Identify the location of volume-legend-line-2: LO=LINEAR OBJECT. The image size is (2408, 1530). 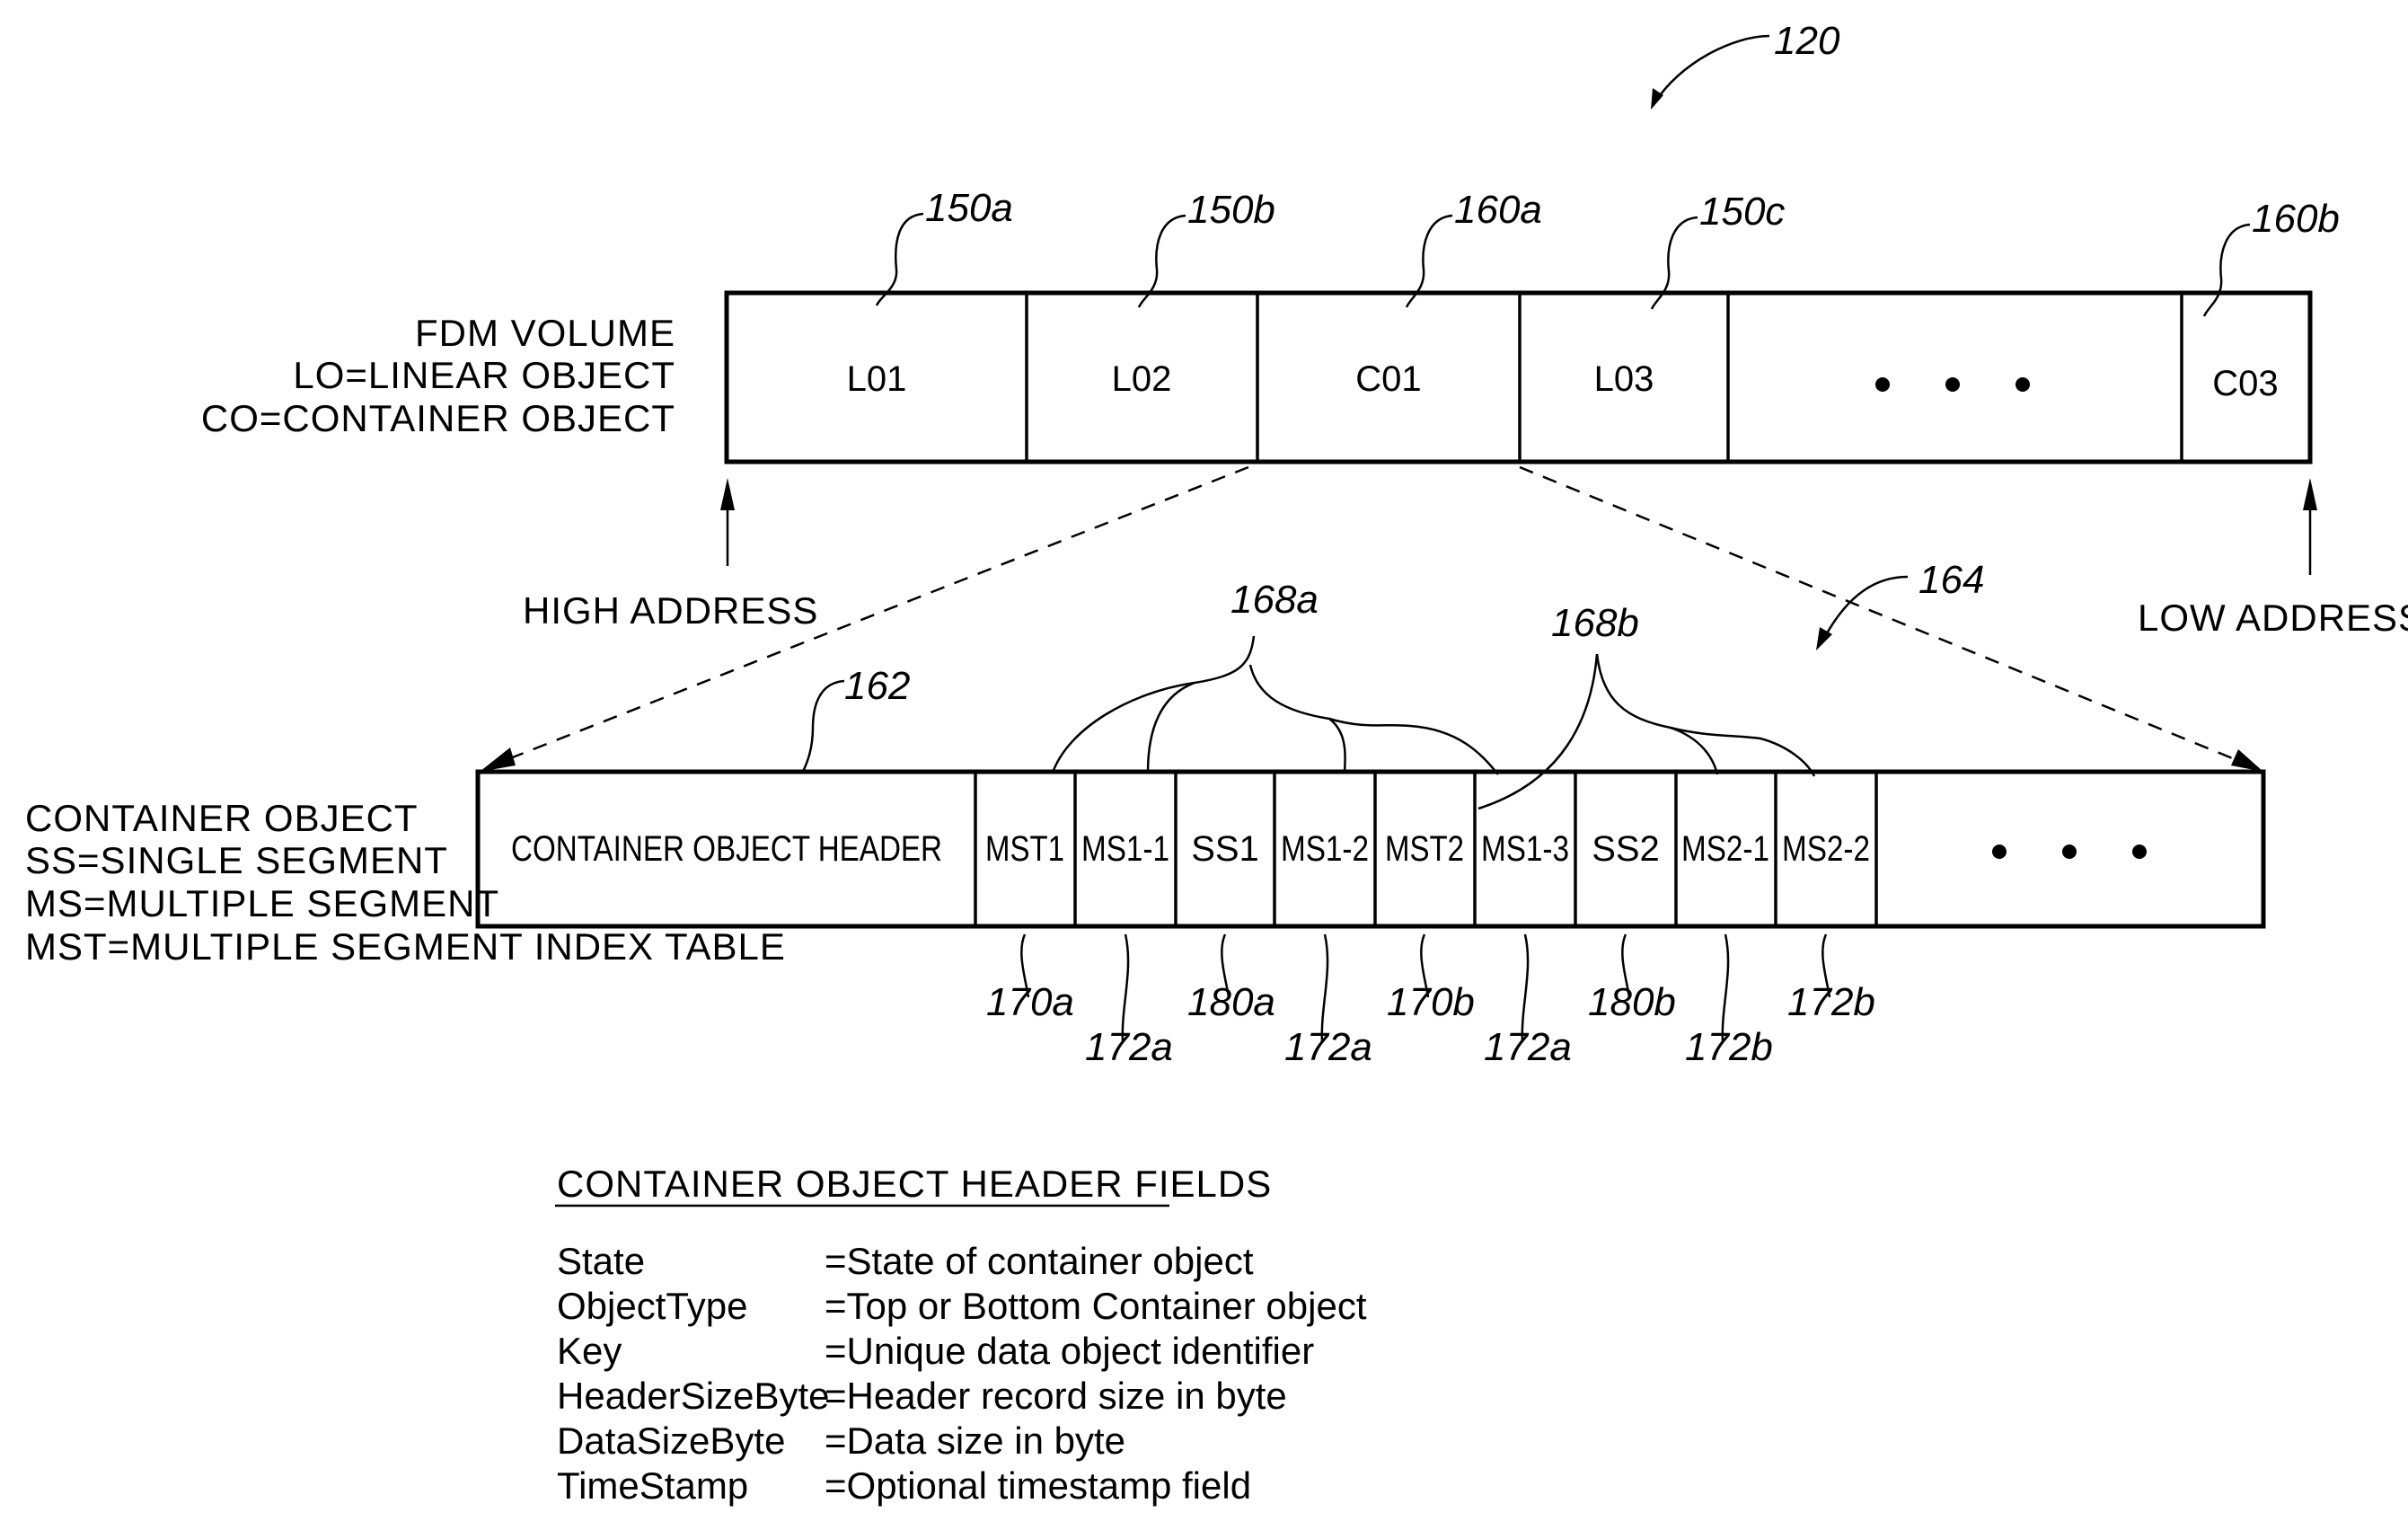
(484, 375).